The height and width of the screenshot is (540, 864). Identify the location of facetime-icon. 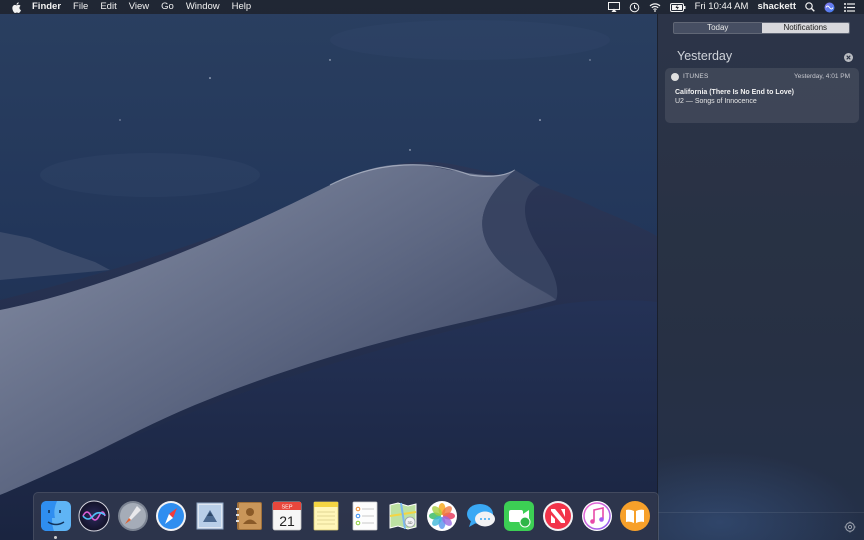
(519, 516).